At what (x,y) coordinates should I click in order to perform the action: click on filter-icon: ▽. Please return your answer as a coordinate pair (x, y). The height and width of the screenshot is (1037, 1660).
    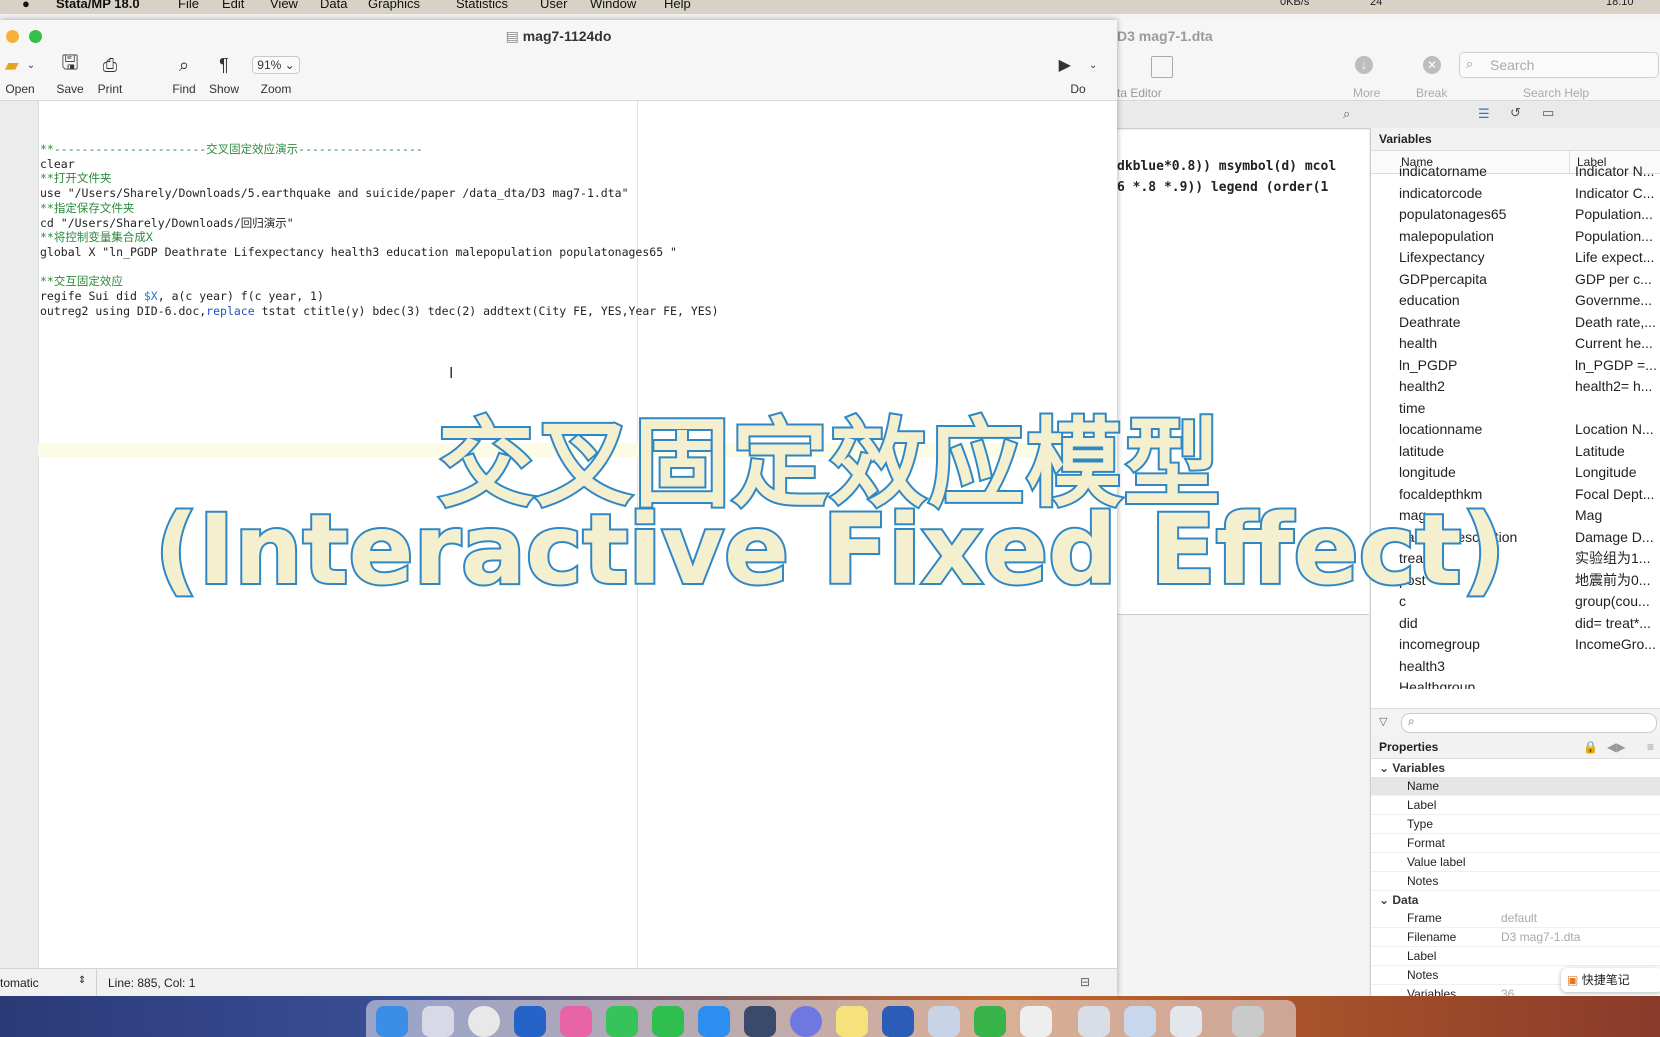
    Looking at the image, I should click on (1383, 721).